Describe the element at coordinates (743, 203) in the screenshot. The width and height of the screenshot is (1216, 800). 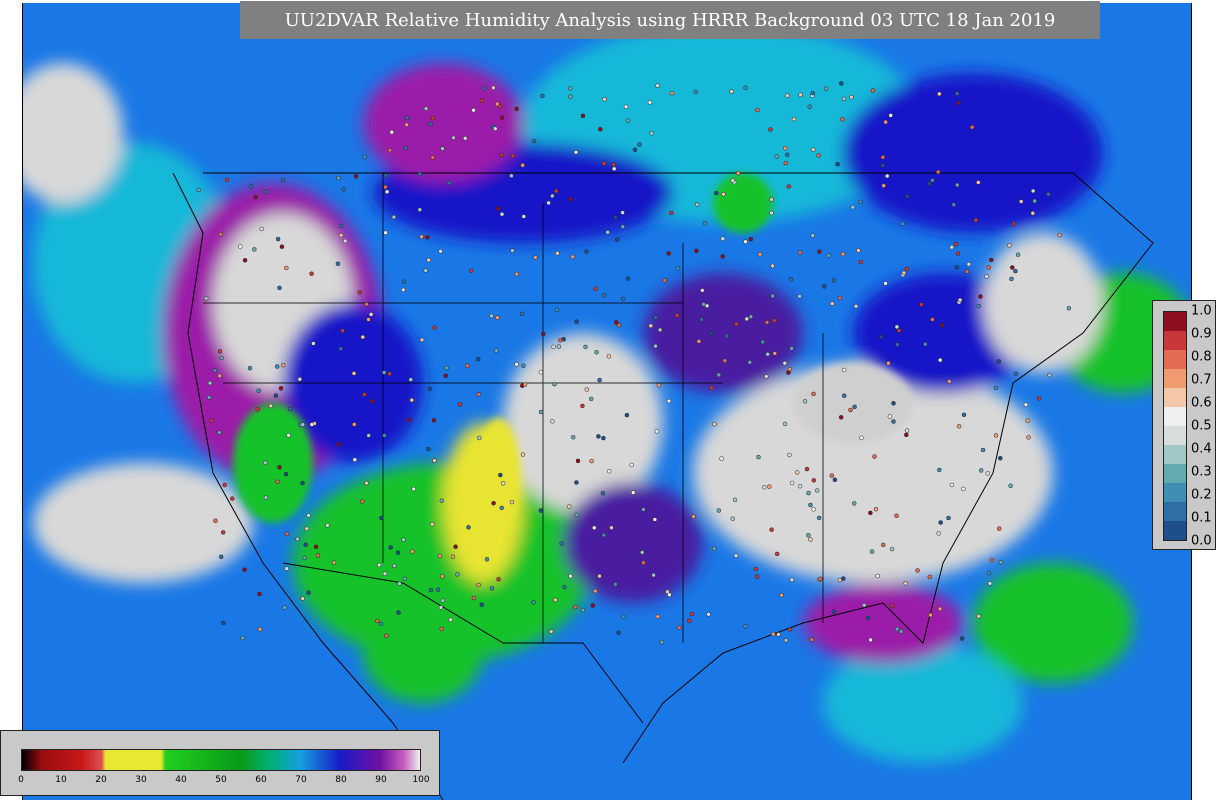
I see `lake-superior-green-patch` at that location.